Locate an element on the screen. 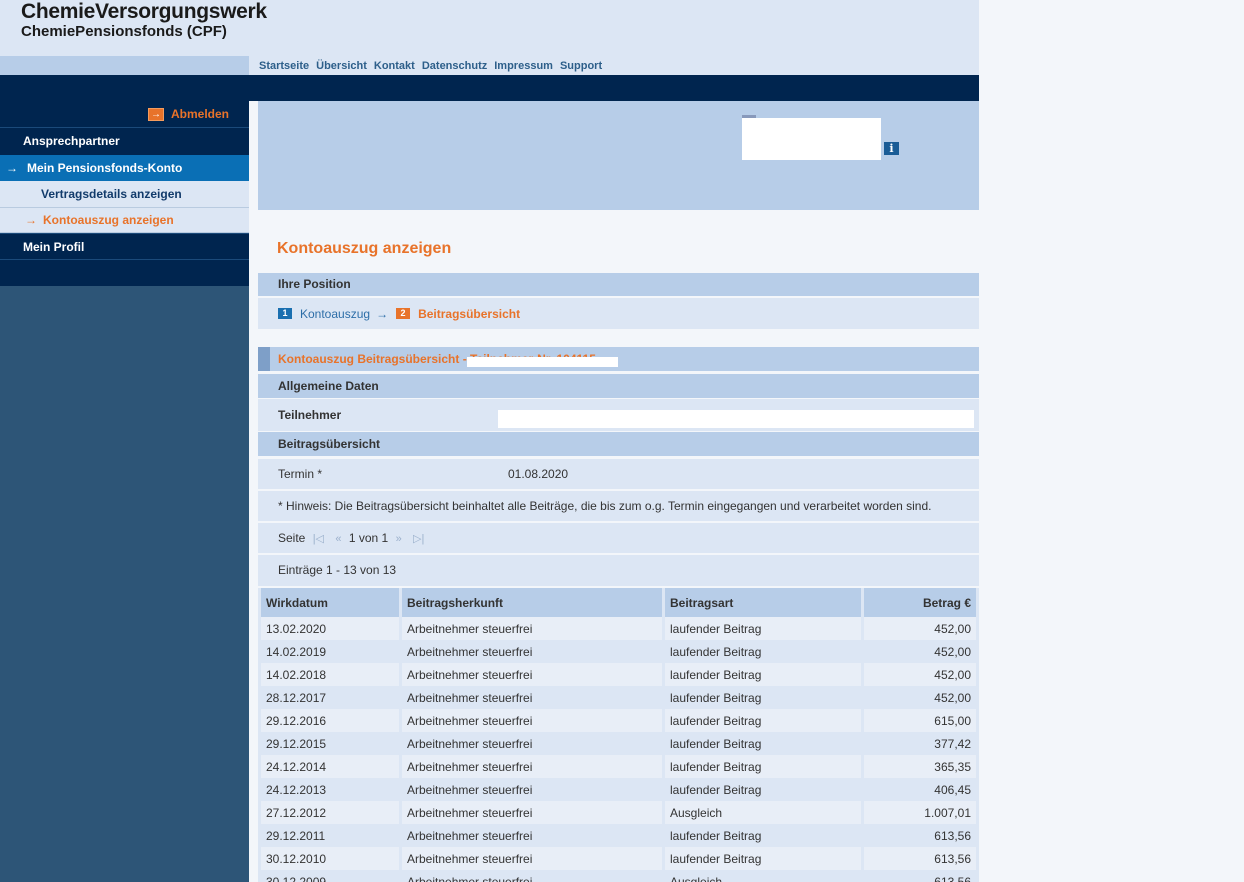  sidebar-item-label: Ansprechpartner is located at coordinates (71, 141).